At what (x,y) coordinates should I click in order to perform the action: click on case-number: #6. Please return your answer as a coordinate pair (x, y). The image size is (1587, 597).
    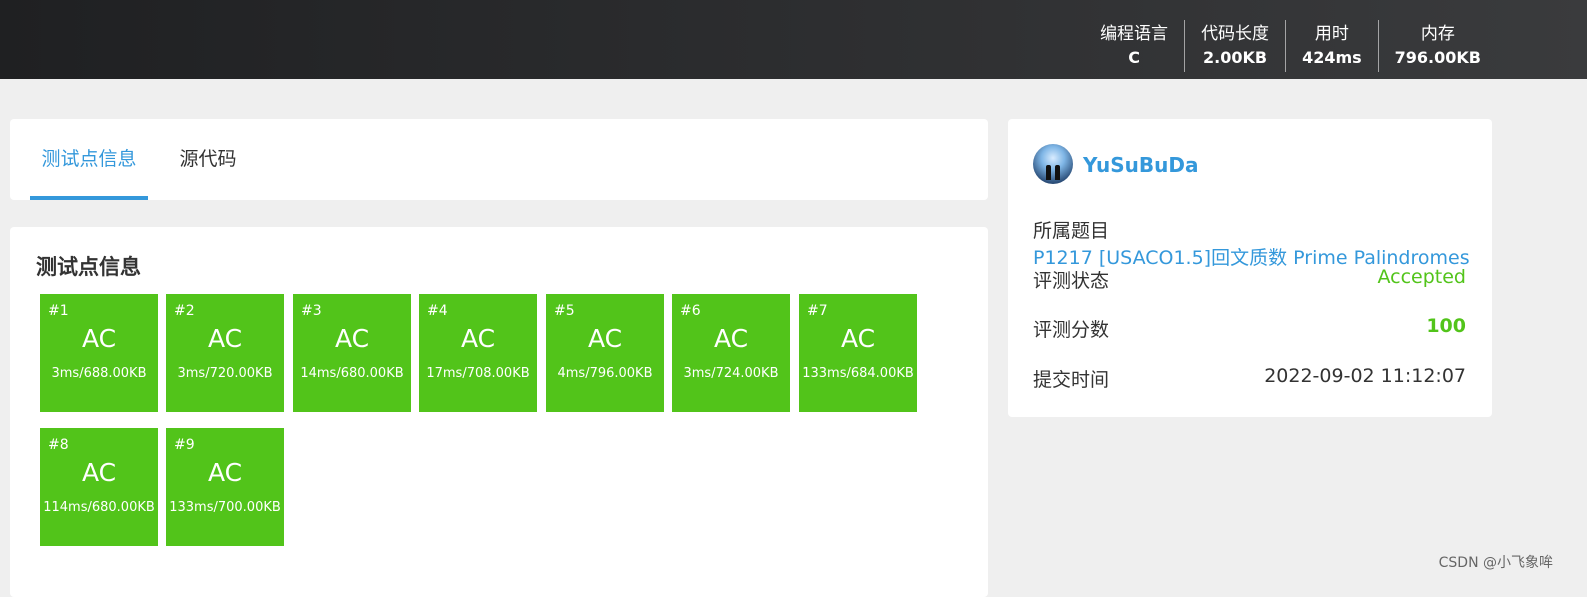
    Looking at the image, I should click on (690, 311).